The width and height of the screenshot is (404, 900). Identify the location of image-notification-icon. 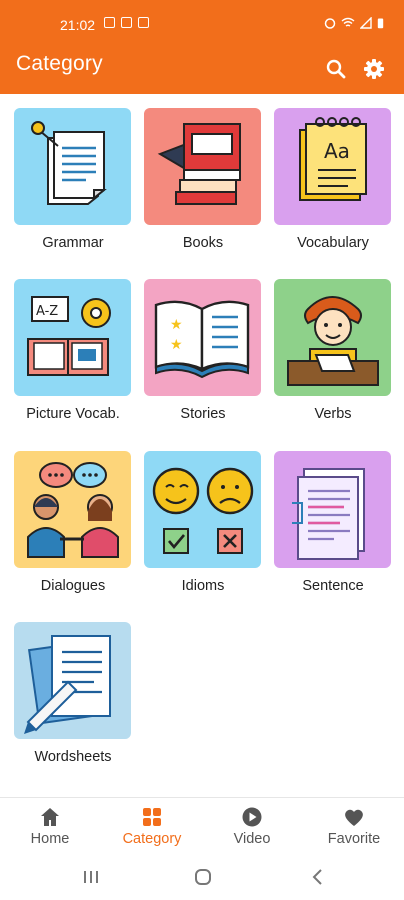
(109, 22).